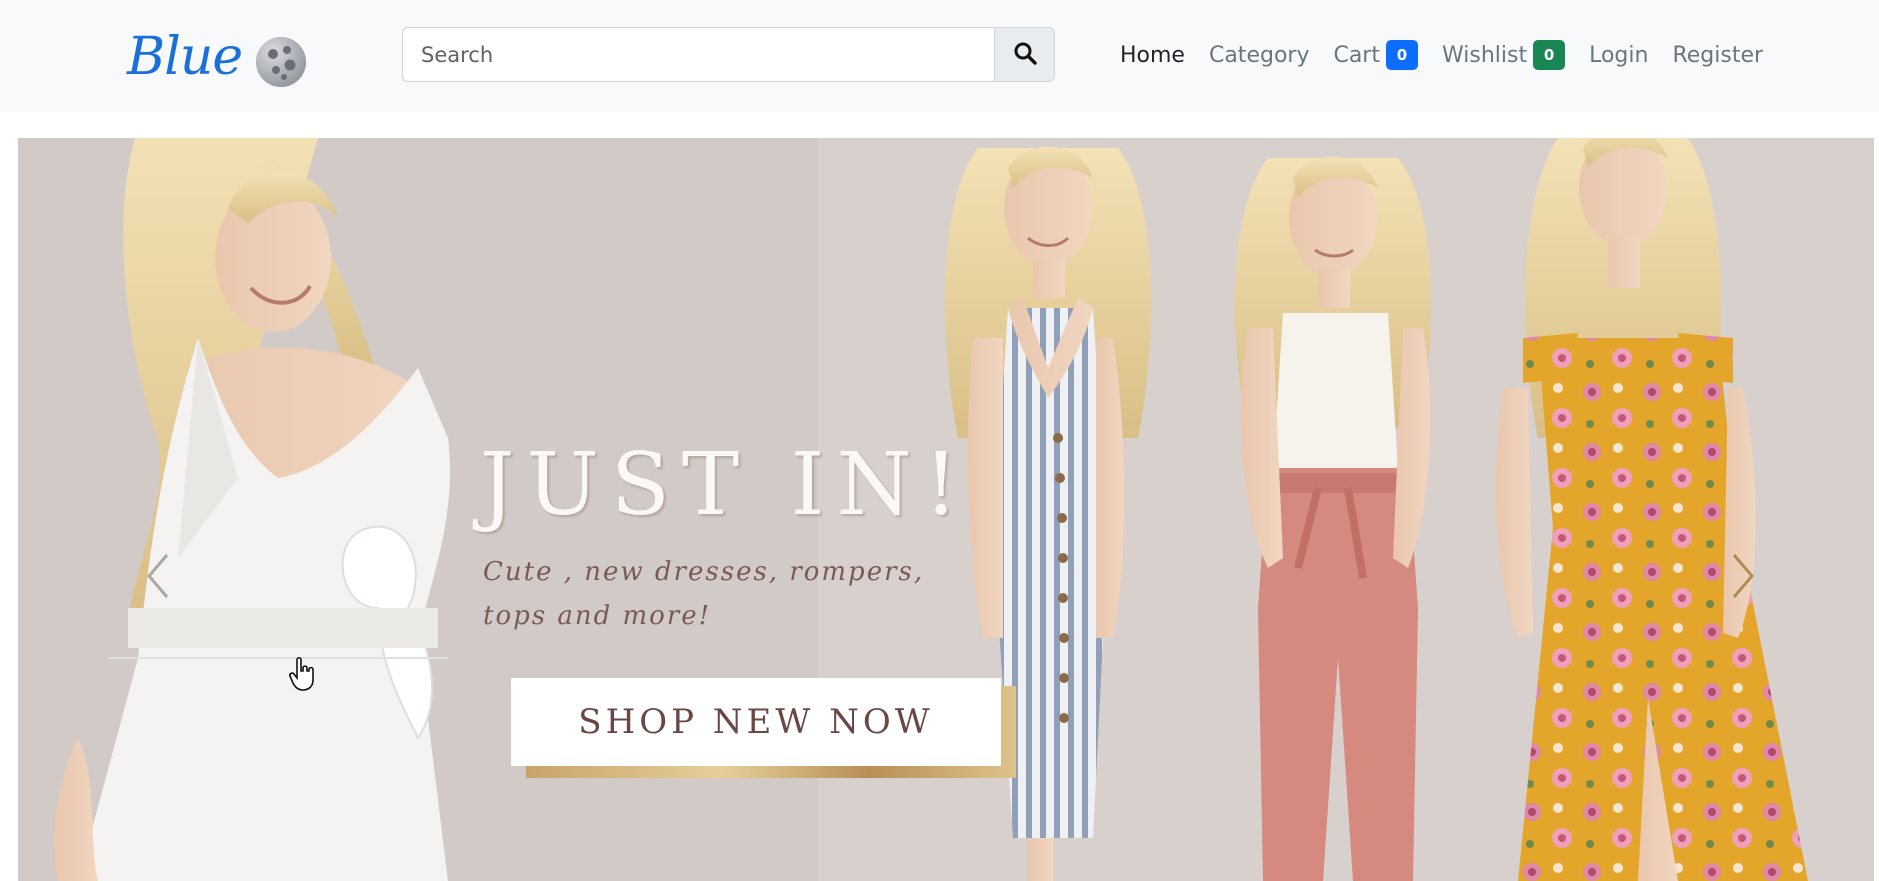 The height and width of the screenshot is (881, 1879). What do you see at coordinates (1356, 55) in the screenshot?
I see `nav-cart-label: Cart` at bounding box center [1356, 55].